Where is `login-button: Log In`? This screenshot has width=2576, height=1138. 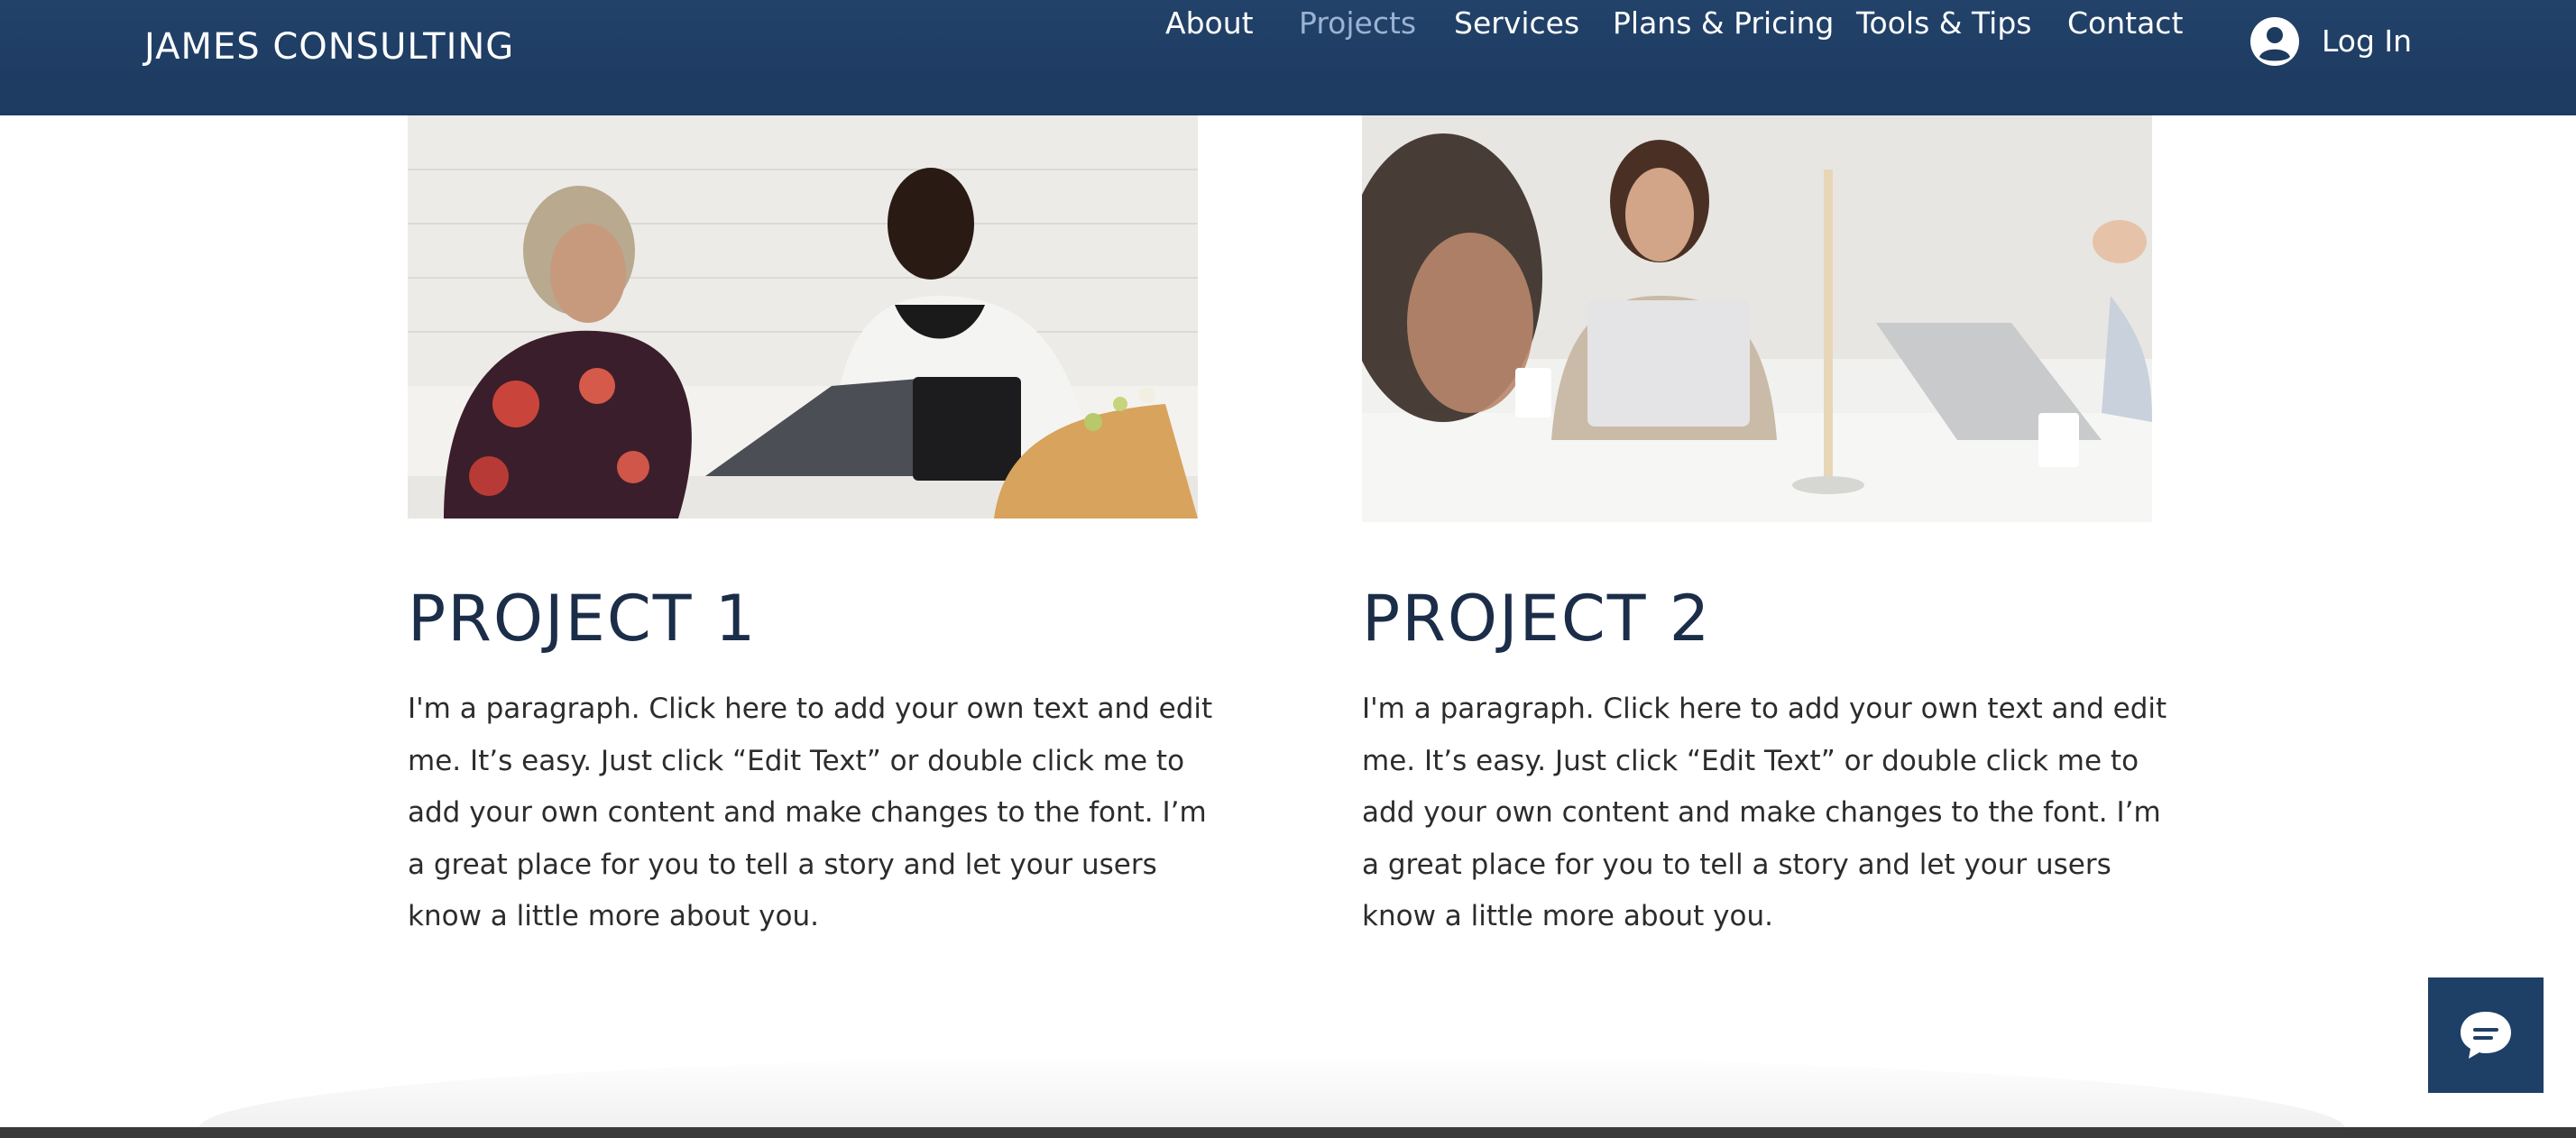 login-button: Log In is located at coordinates (2330, 41).